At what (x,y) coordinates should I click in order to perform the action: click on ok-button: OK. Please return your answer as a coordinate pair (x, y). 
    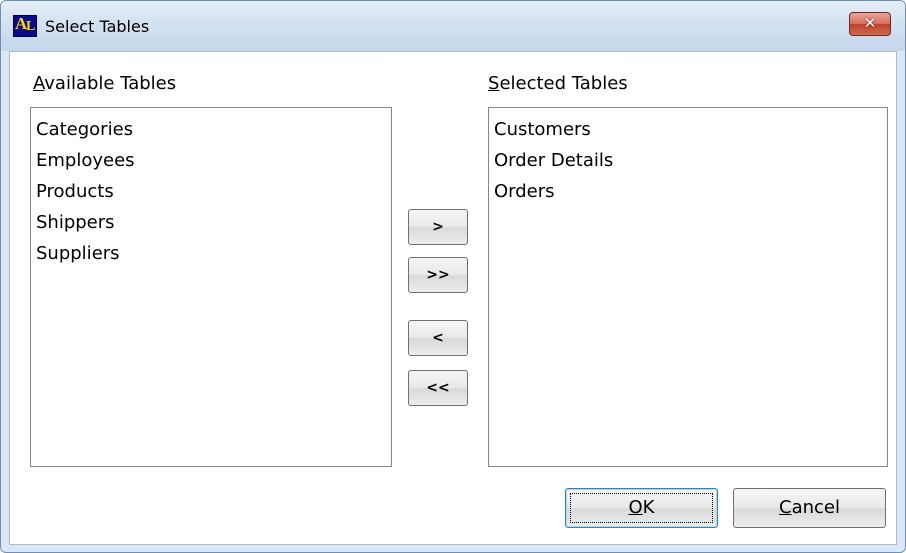
    Looking at the image, I should click on (641, 508).